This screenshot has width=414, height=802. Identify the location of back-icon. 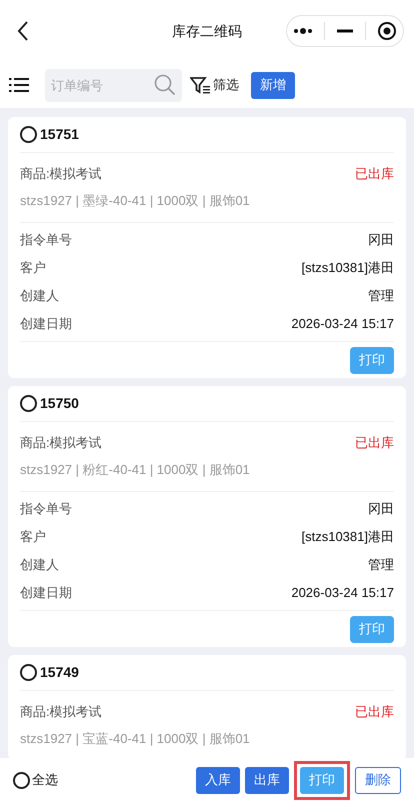
(23, 31).